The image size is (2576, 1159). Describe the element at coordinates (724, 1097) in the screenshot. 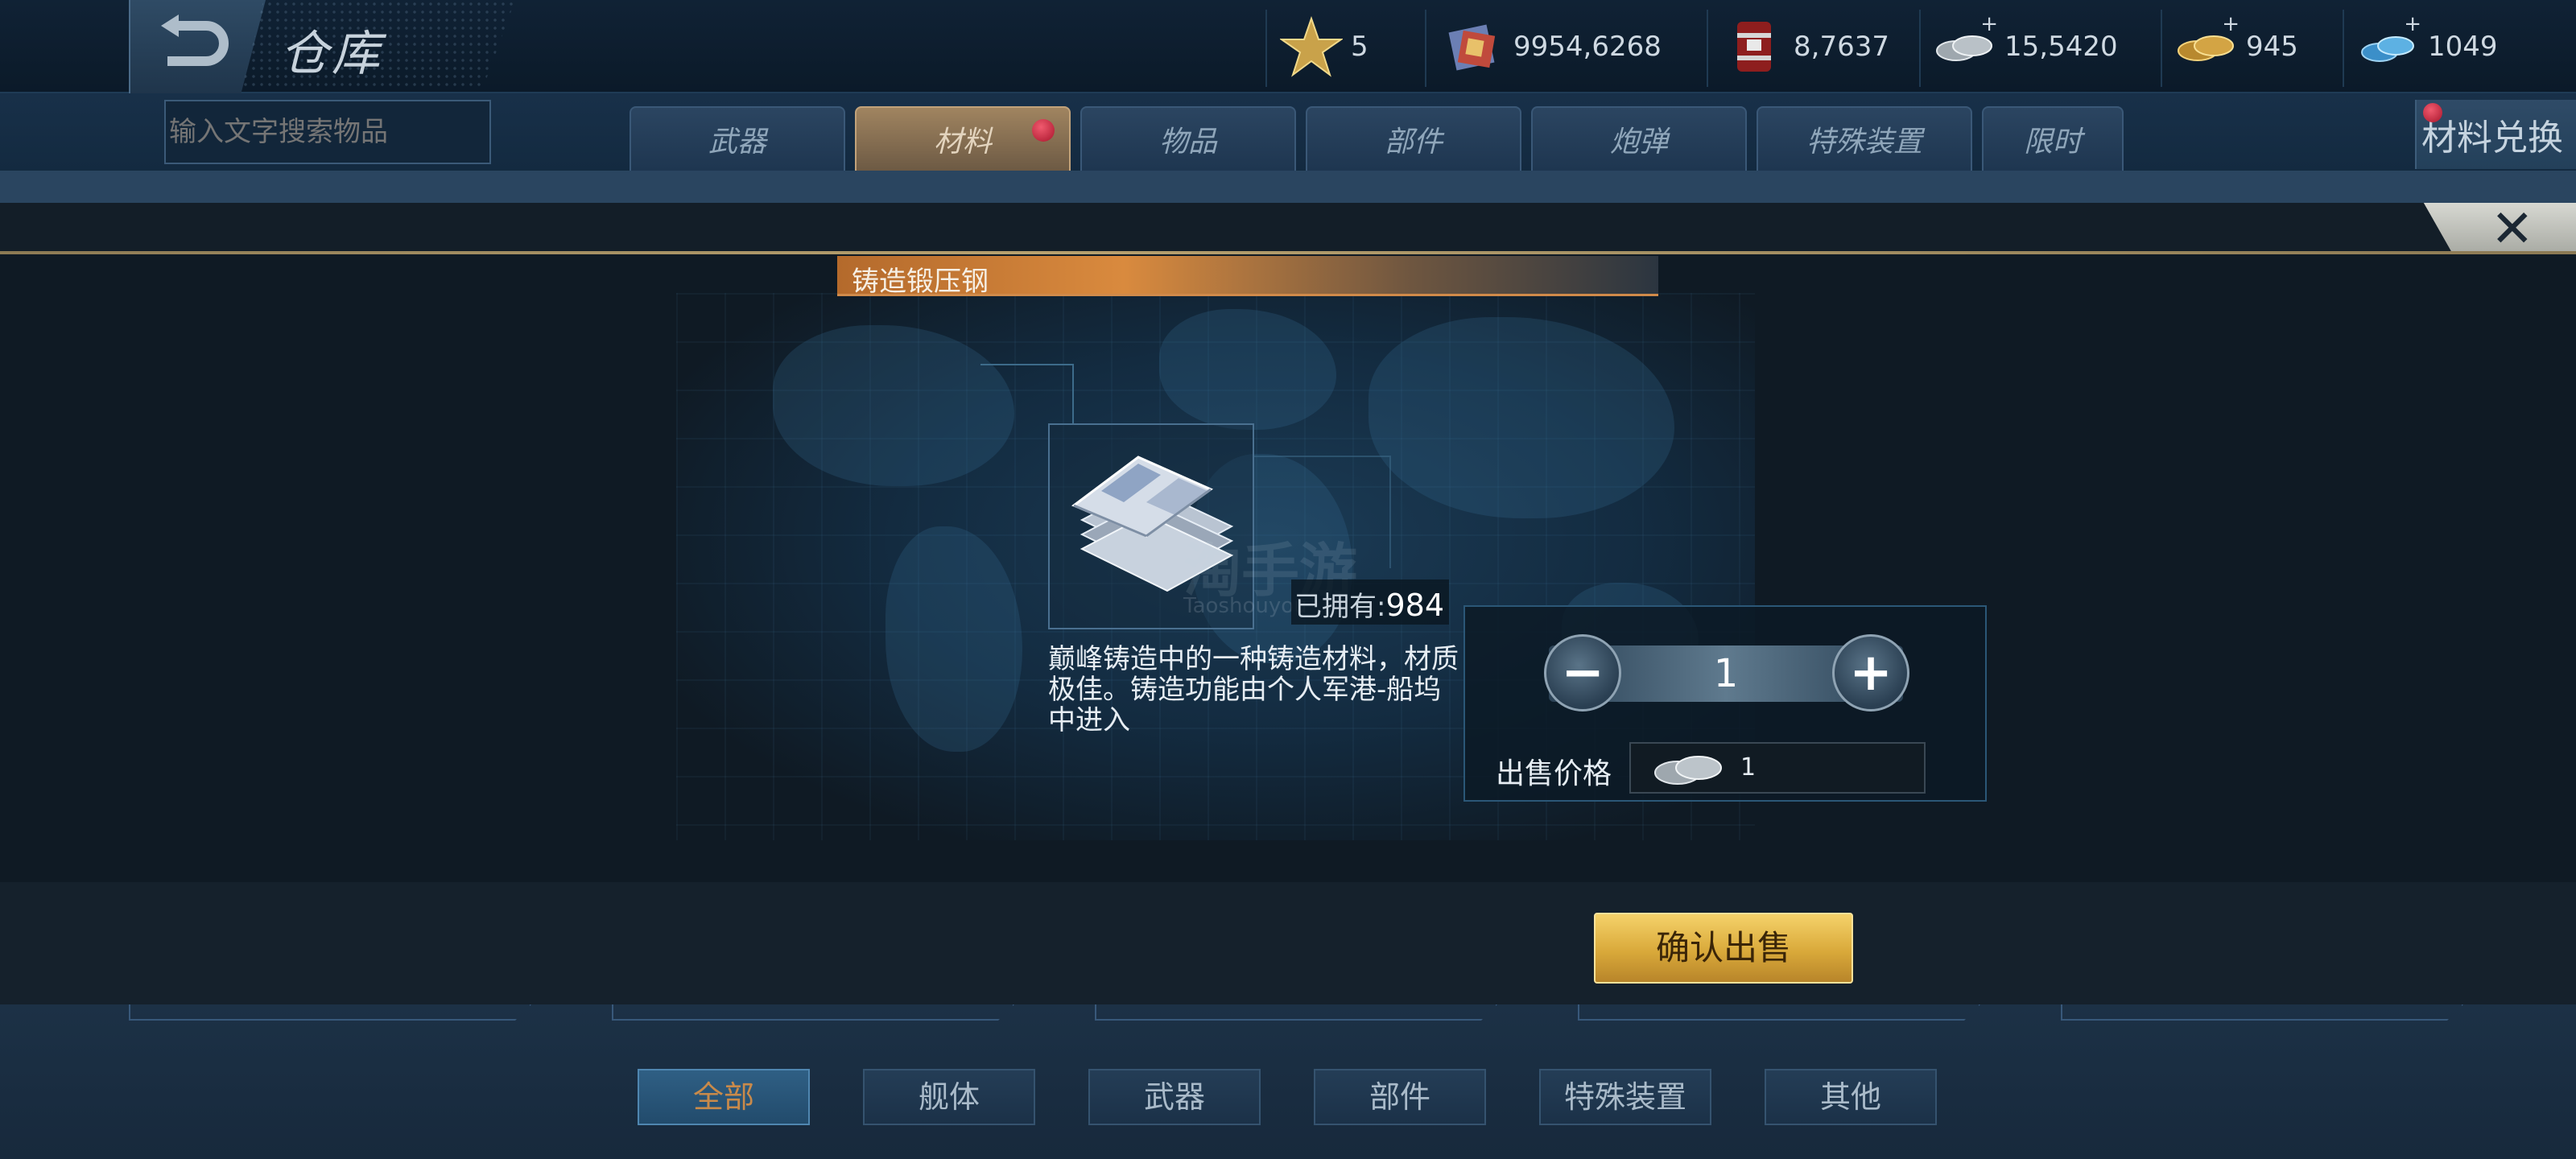

I see `filter-all: 全部` at that location.